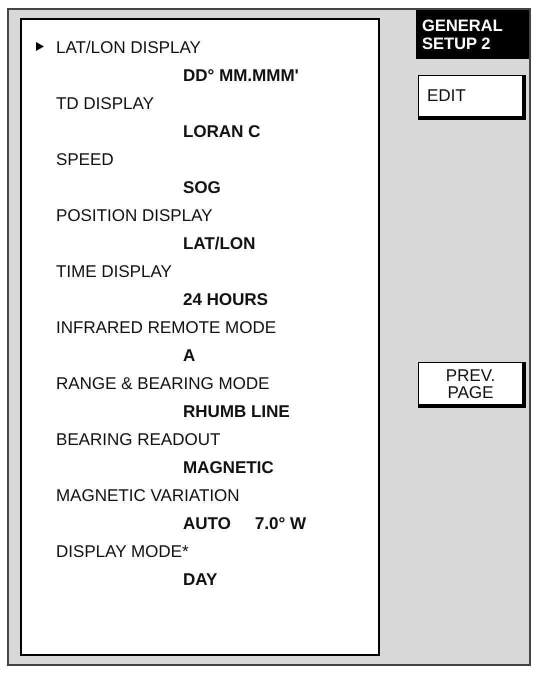 The width and height of the screenshot is (534, 674). What do you see at coordinates (280, 524) in the screenshot?
I see `setting-value: 7.0° W` at bounding box center [280, 524].